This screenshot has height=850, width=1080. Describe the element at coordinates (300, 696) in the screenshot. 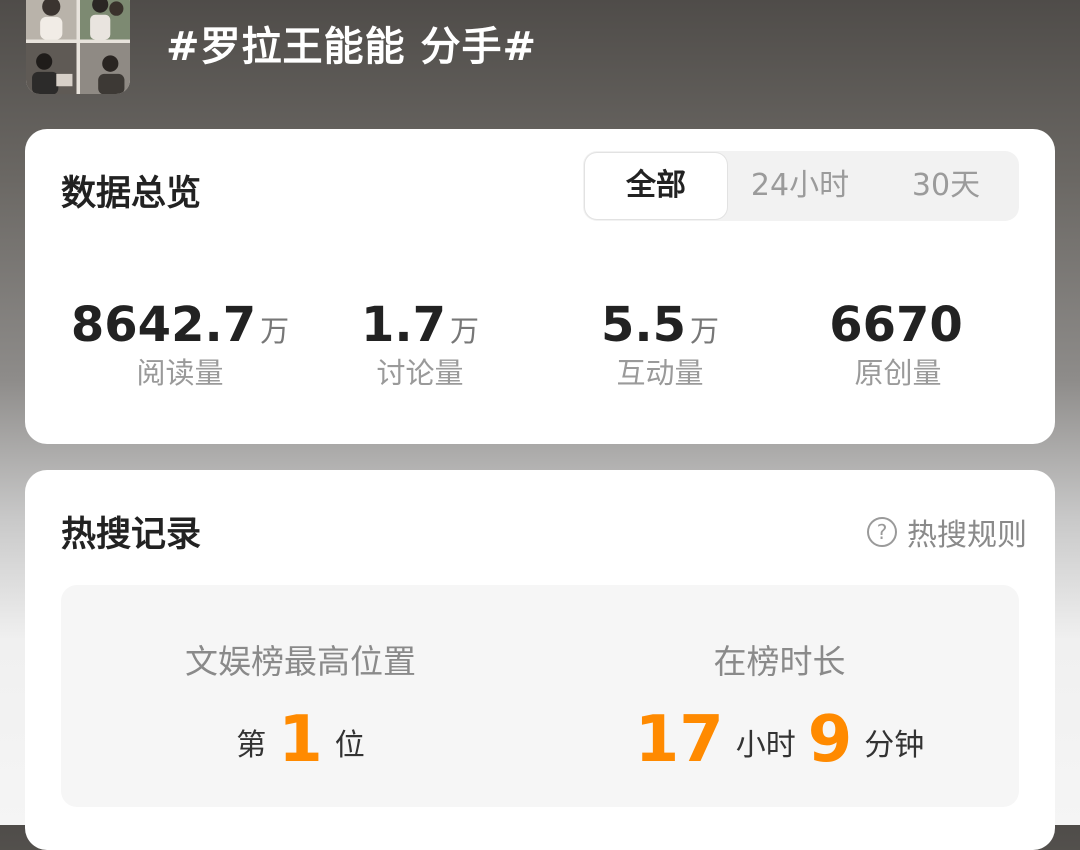

I see `highest-rank-block: 文娱榜最高位置 第1位` at that location.